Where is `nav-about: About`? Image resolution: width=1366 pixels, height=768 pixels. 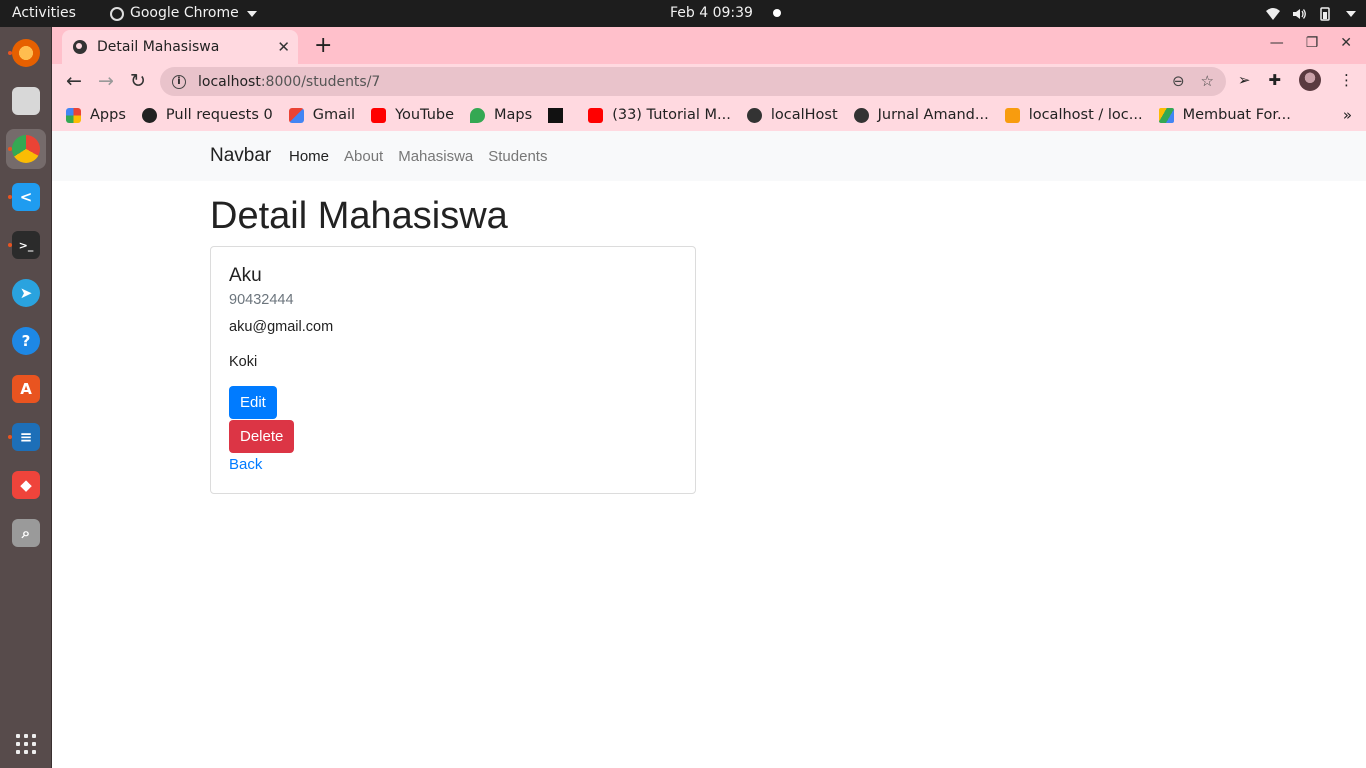 nav-about: About is located at coordinates (363, 156).